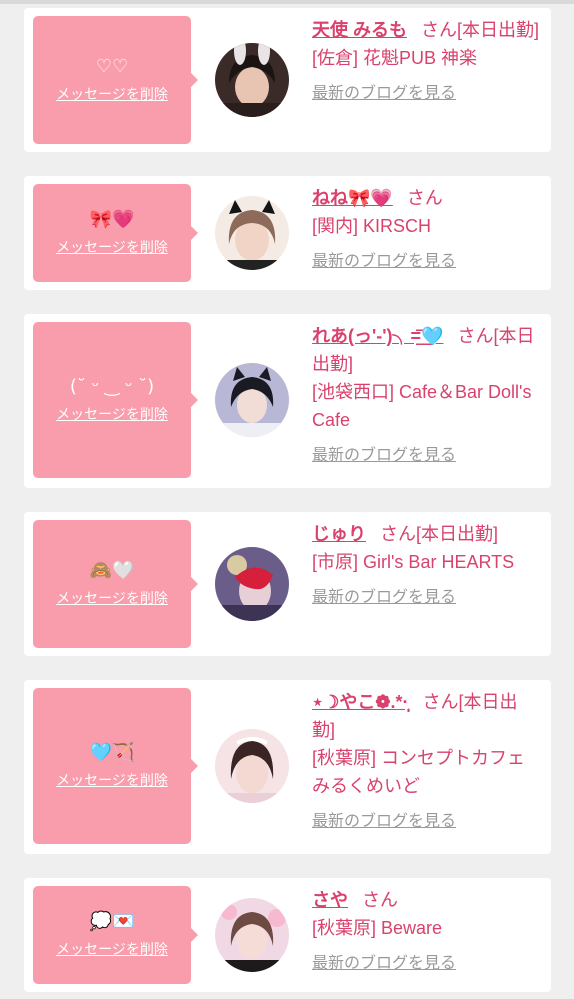 The height and width of the screenshot is (999, 574). Describe the element at coordinates (112, 219) in the screenshot. I see `message-text: 🎀💗` at that location.